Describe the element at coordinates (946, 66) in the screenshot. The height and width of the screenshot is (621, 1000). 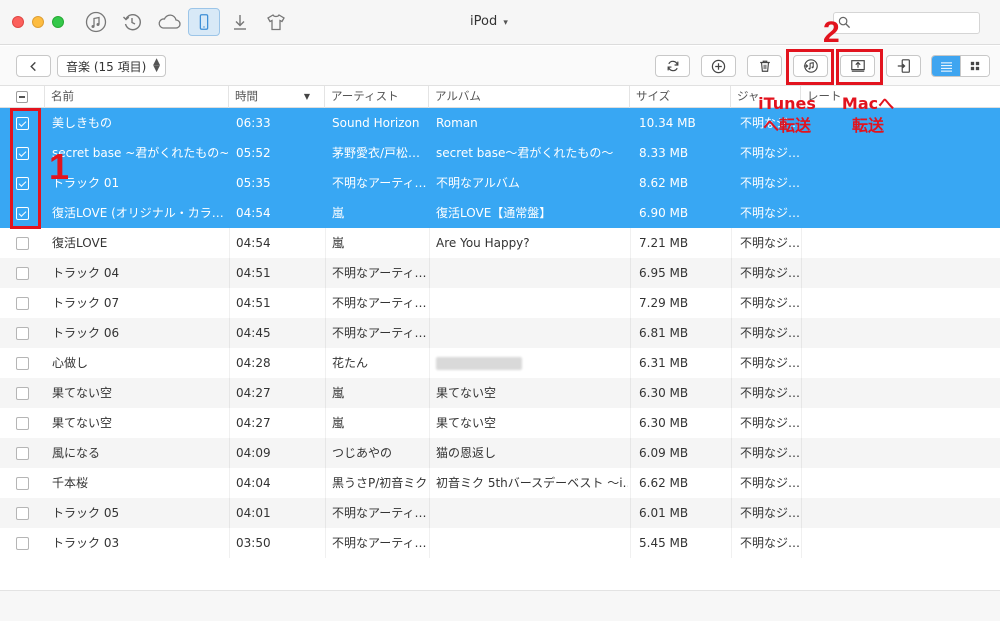
I see `list-view-button` at that location.